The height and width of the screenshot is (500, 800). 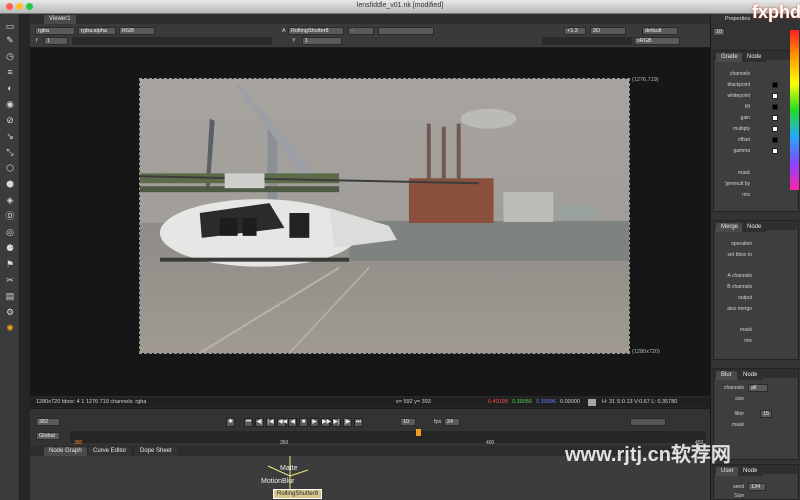 What do you see at coordinates (587, 41) in the screenshot?
I see `zoom-controls` at bounding box center [587, 41].